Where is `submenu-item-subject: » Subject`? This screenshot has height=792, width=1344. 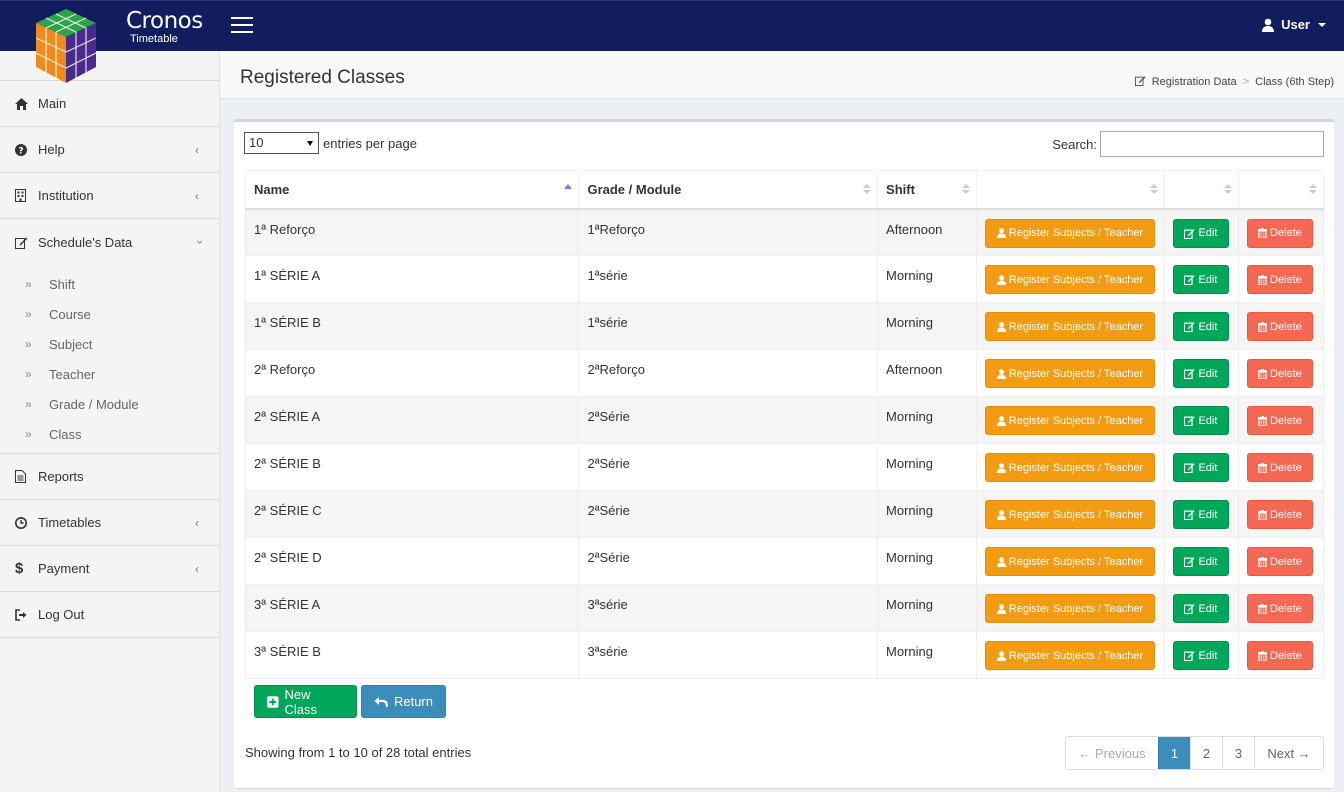 submenu-item-subject: » Subject is located at coordinates (109, 344).